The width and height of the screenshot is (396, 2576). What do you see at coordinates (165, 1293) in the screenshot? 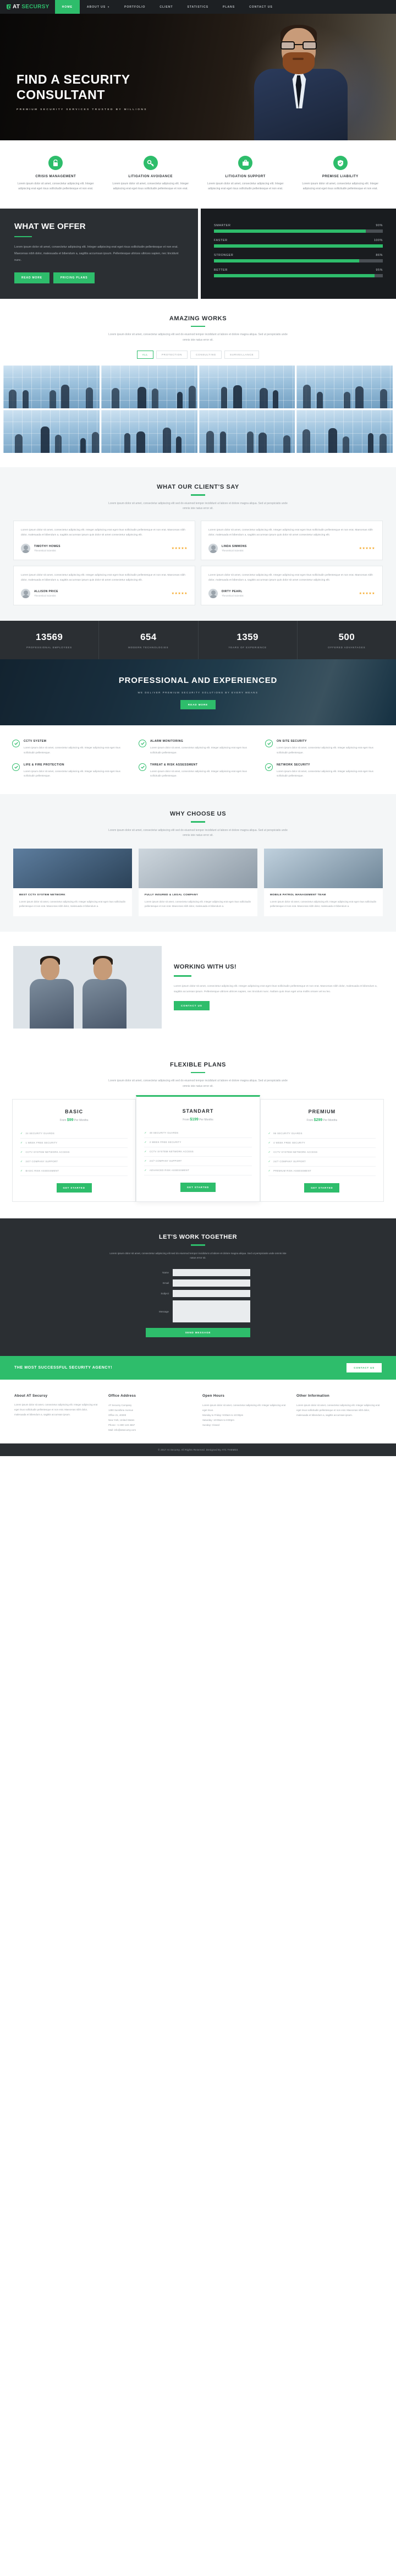
I see `form-label-subject: Subject` at bounding box center [165, 1293].